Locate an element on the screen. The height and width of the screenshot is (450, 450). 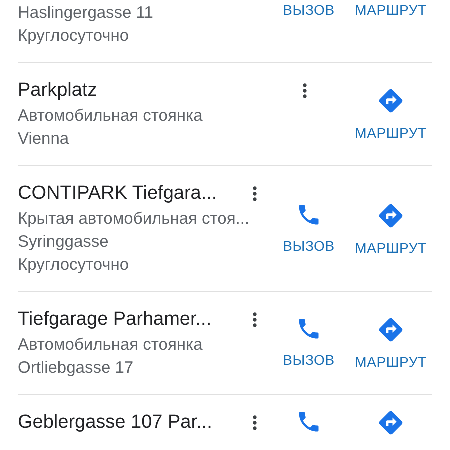
place-title: Parkplatz is located at coordinates (58, 91).